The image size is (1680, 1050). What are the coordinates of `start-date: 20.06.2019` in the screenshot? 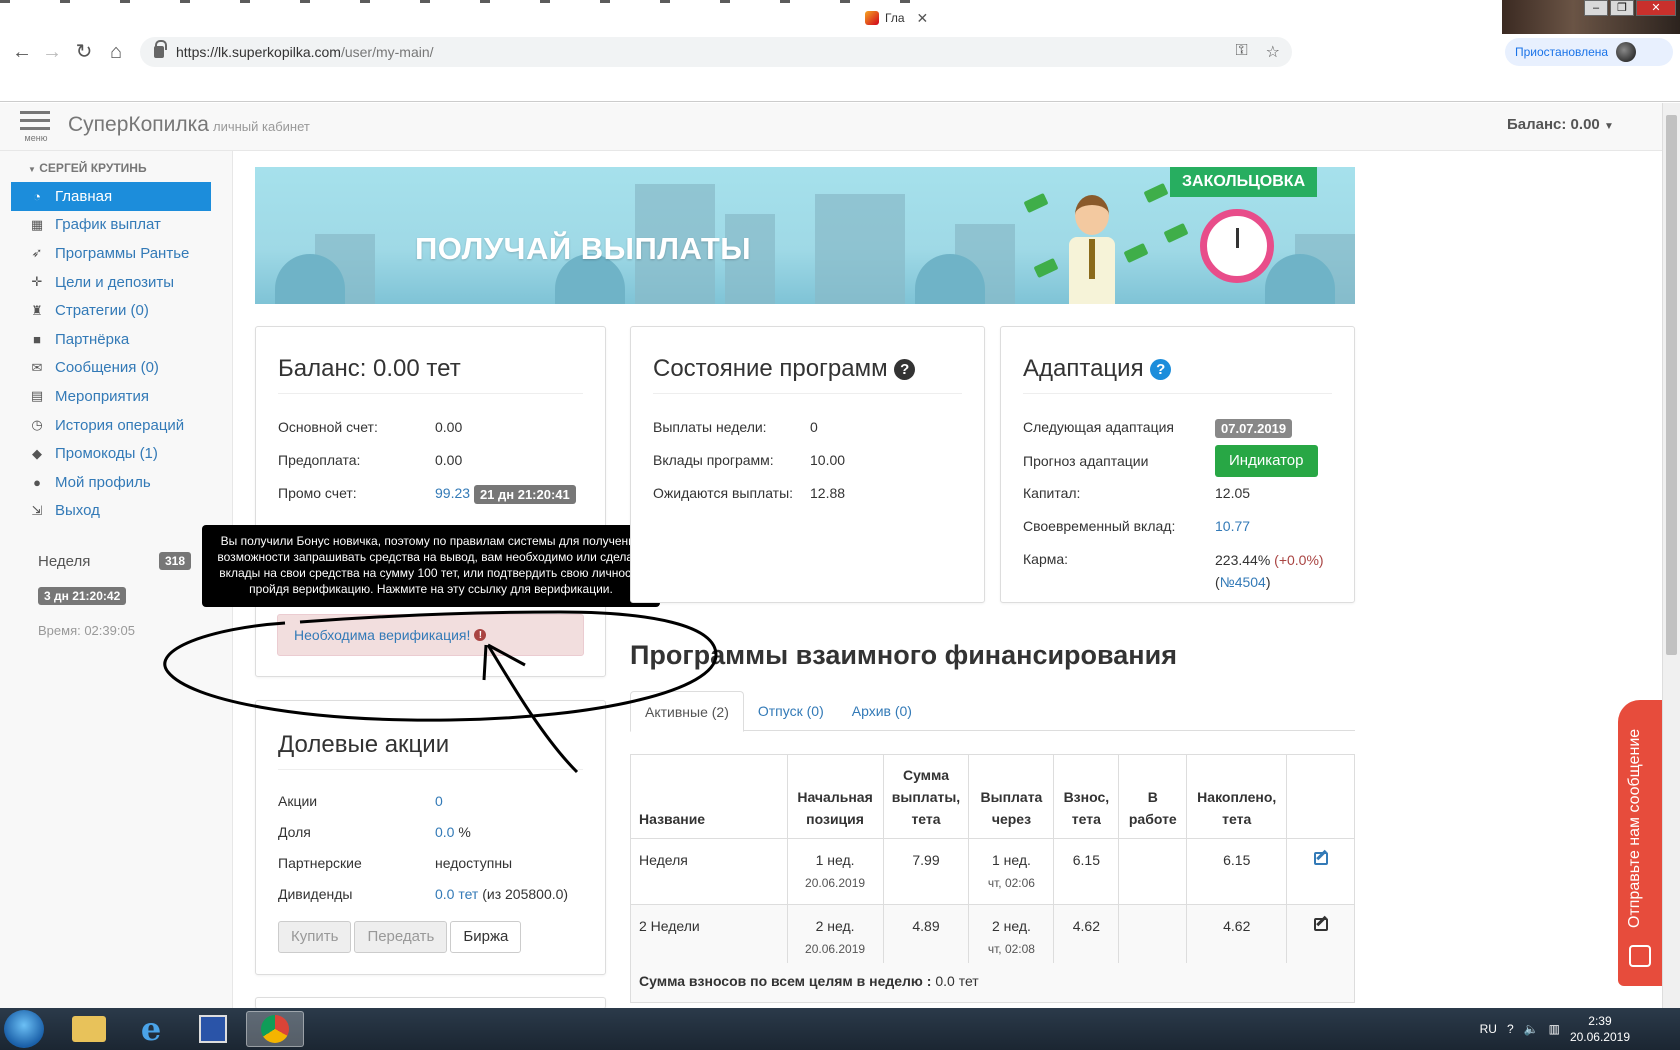 It's located at (835, 949).